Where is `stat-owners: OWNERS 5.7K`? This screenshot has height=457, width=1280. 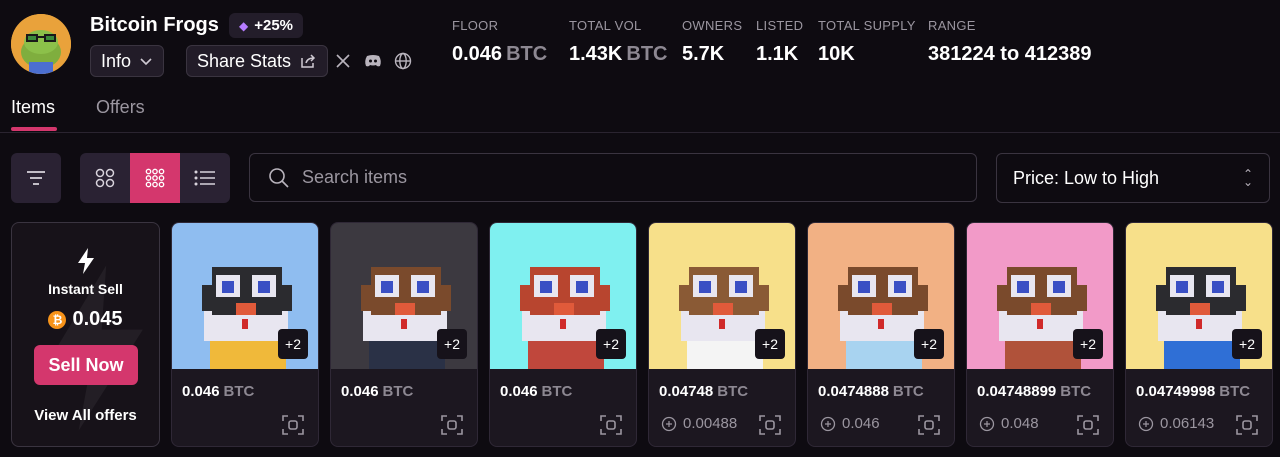
stat-owners: OWNERS 5.7K is located at coordinates (712, 42).